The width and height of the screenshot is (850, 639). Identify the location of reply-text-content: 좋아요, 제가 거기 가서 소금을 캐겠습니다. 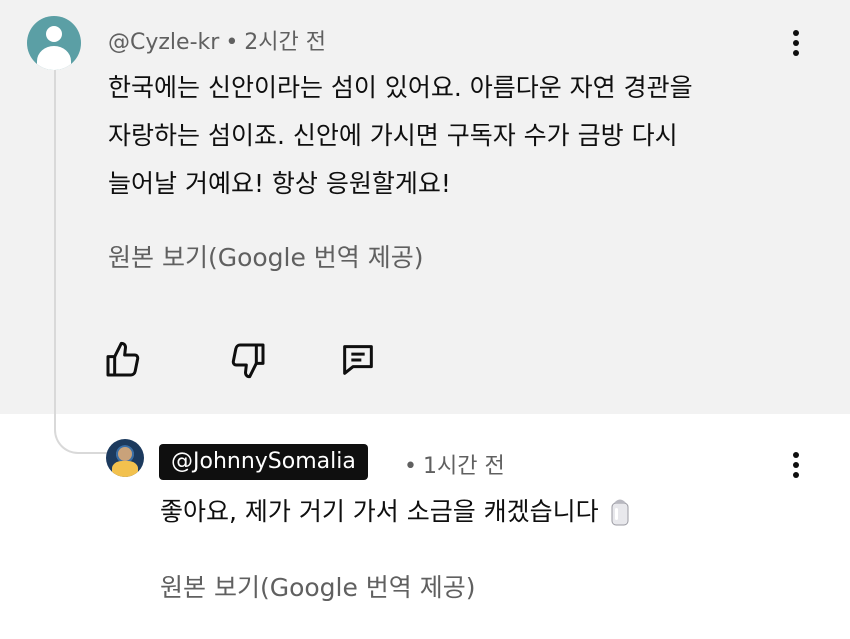
(379, 511).